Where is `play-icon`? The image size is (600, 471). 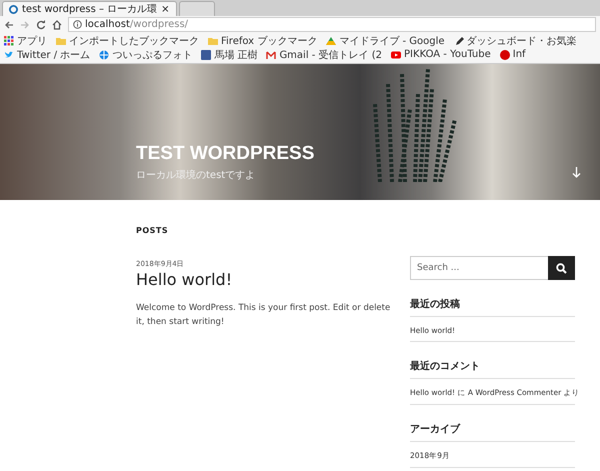
play-icon is located at coordinates (396, 55).